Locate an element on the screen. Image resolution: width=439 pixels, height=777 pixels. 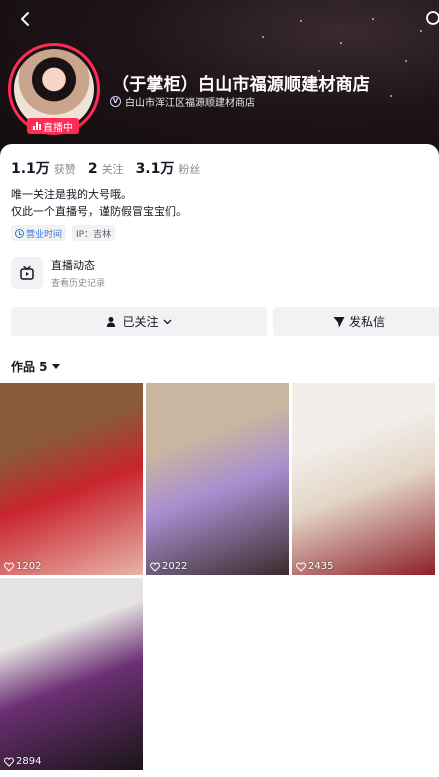
bio-line-1: 唯一关注是我的大号哦。 is located at coordinates (71, 194).